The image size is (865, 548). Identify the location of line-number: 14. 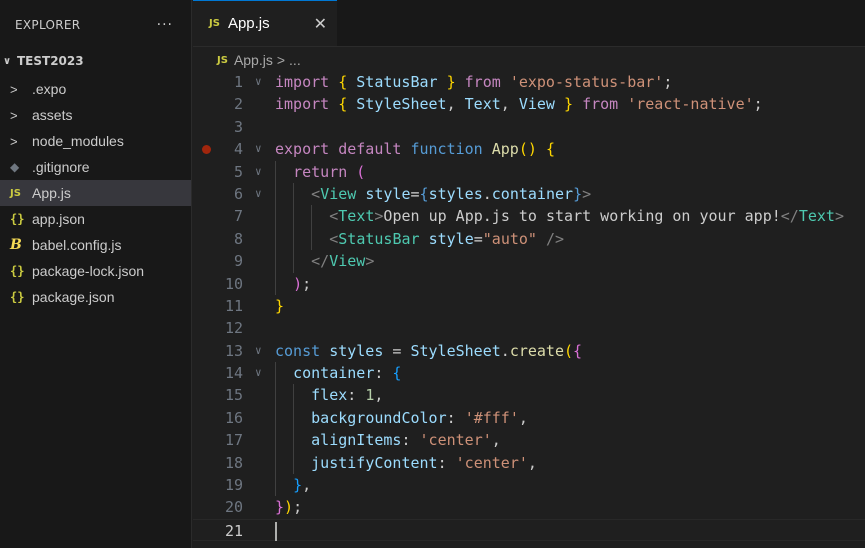
(233, 373).